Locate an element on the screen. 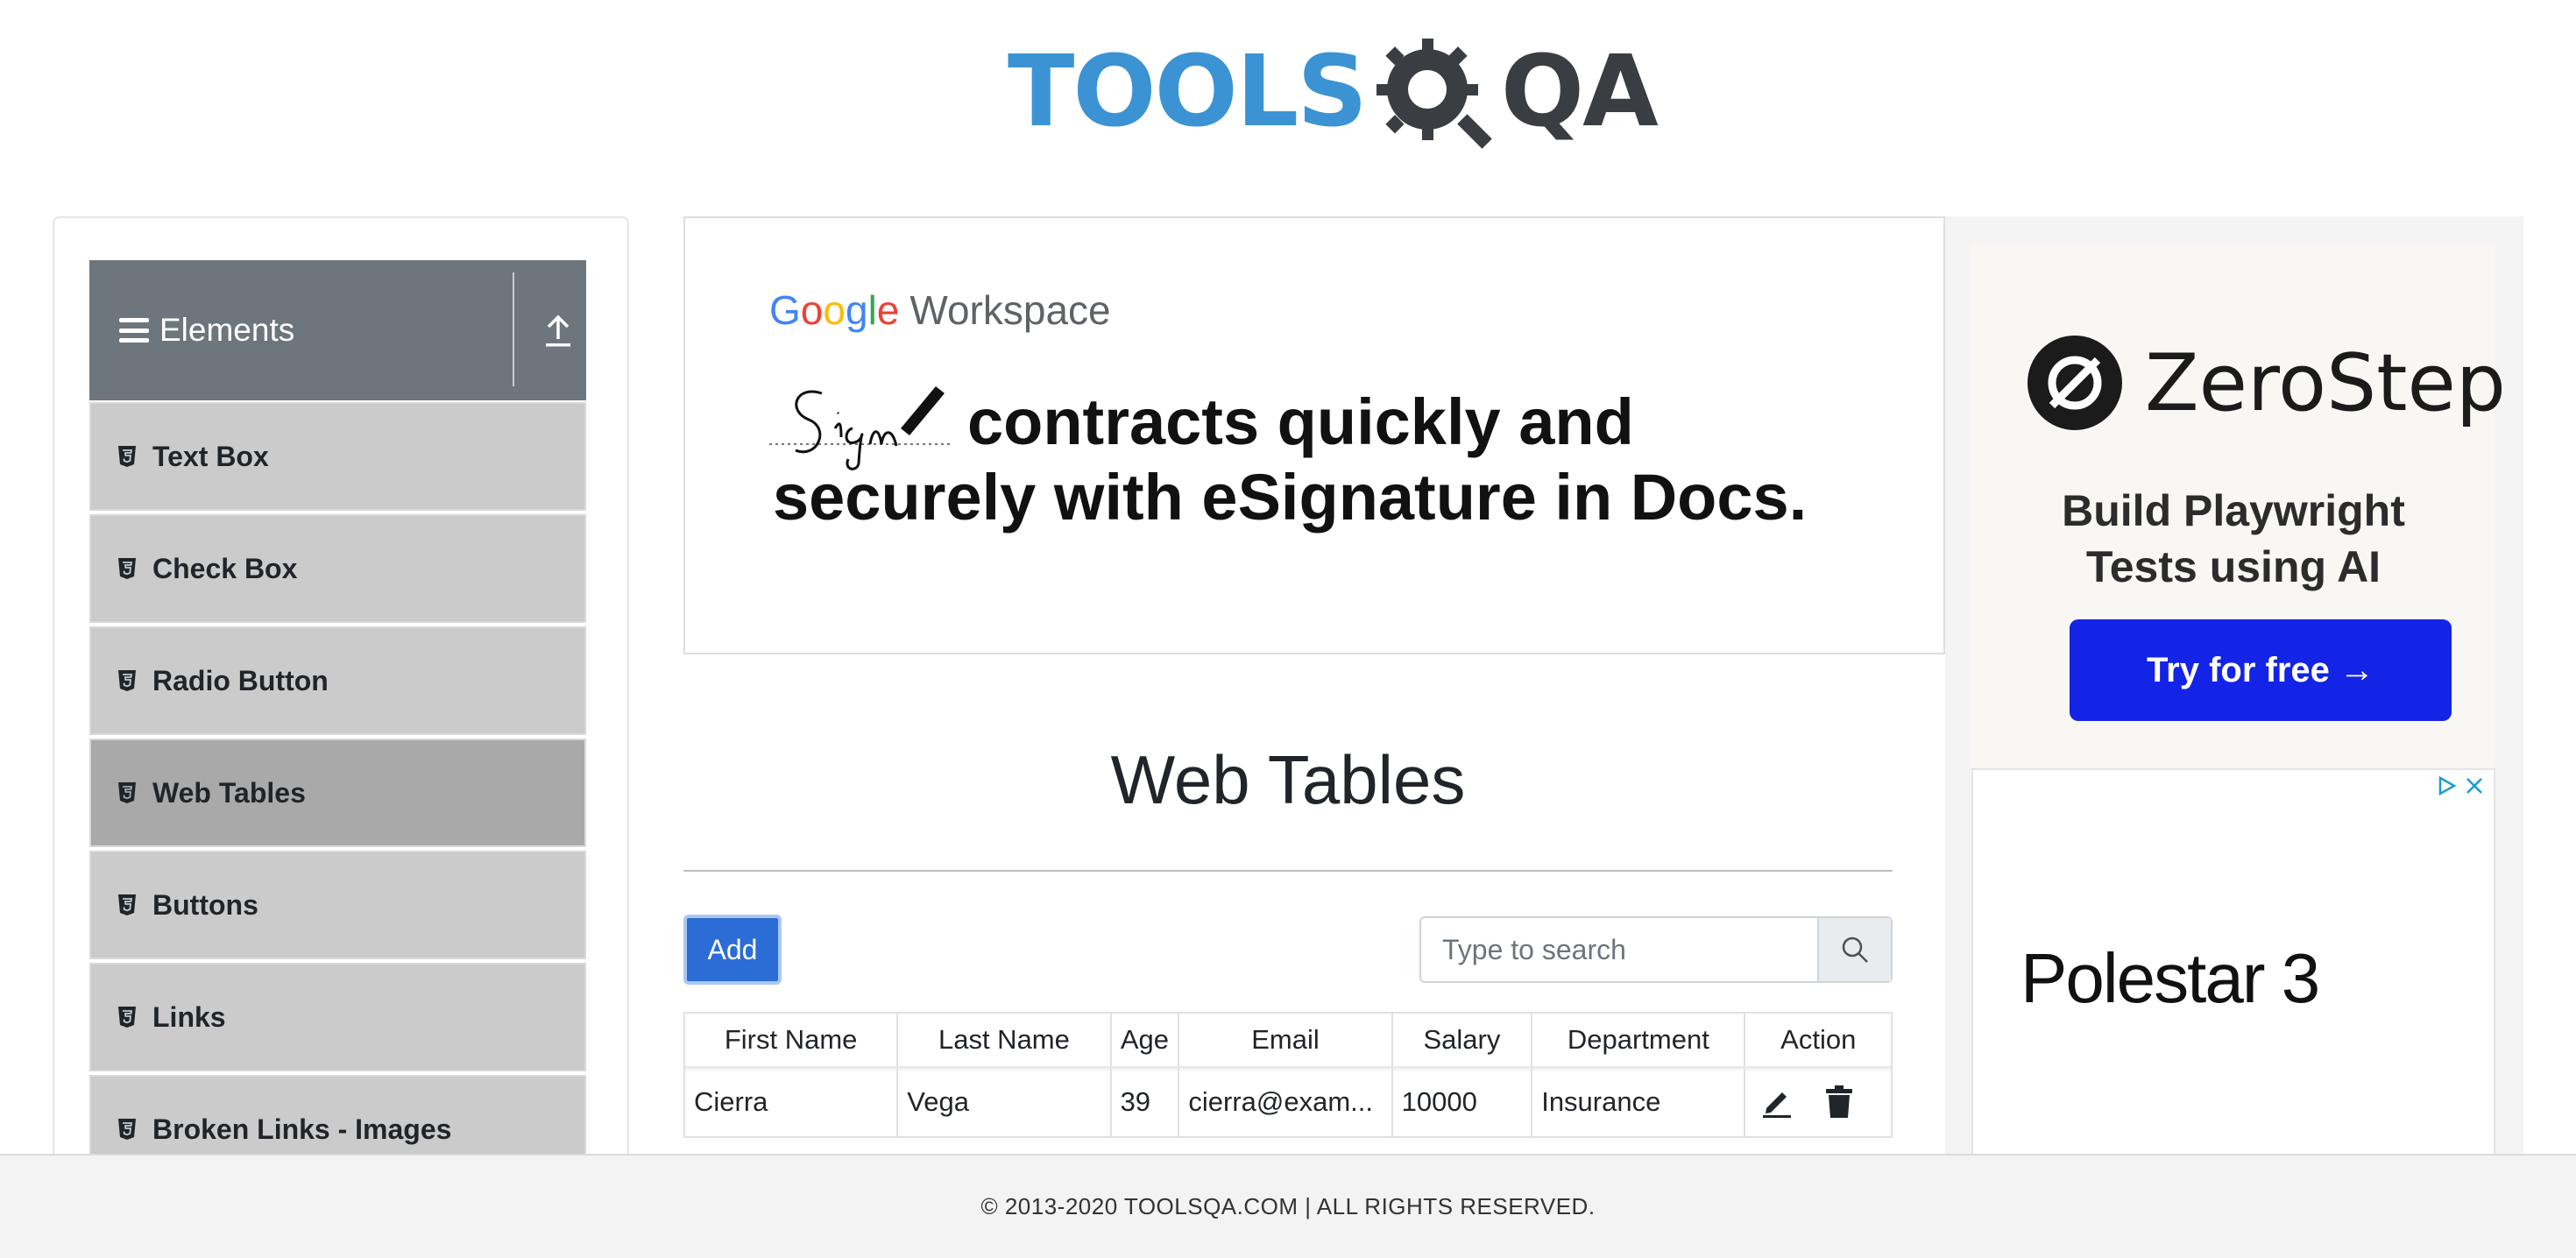 The height and width of the screenshot is (1258, 2576). zerostep-logo-icon is located at coordinates (2075, 383).